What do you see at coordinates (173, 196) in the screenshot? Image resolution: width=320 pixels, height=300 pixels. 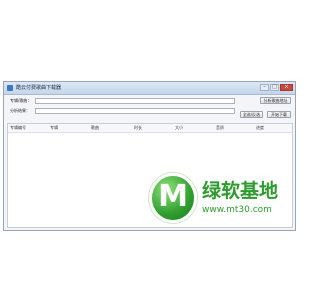 I see `logo-letter: M` at bounding box center [173, 196].